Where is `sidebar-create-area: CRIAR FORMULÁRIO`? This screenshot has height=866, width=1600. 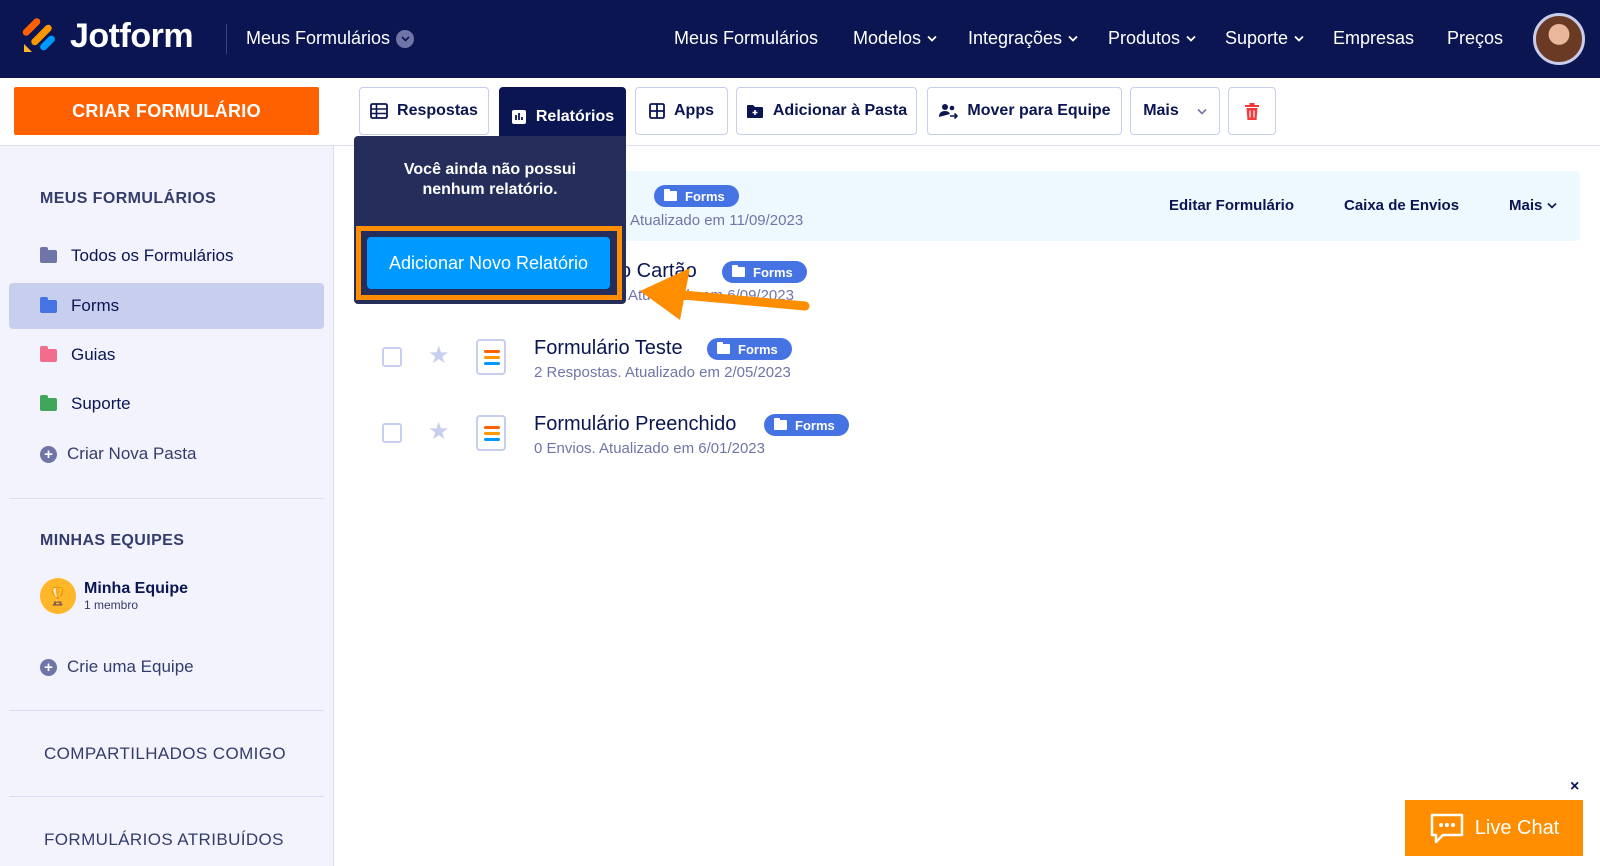
sidebar-create-area: CRIAR FORMULÁRIO is located at coordinates (167, 112).